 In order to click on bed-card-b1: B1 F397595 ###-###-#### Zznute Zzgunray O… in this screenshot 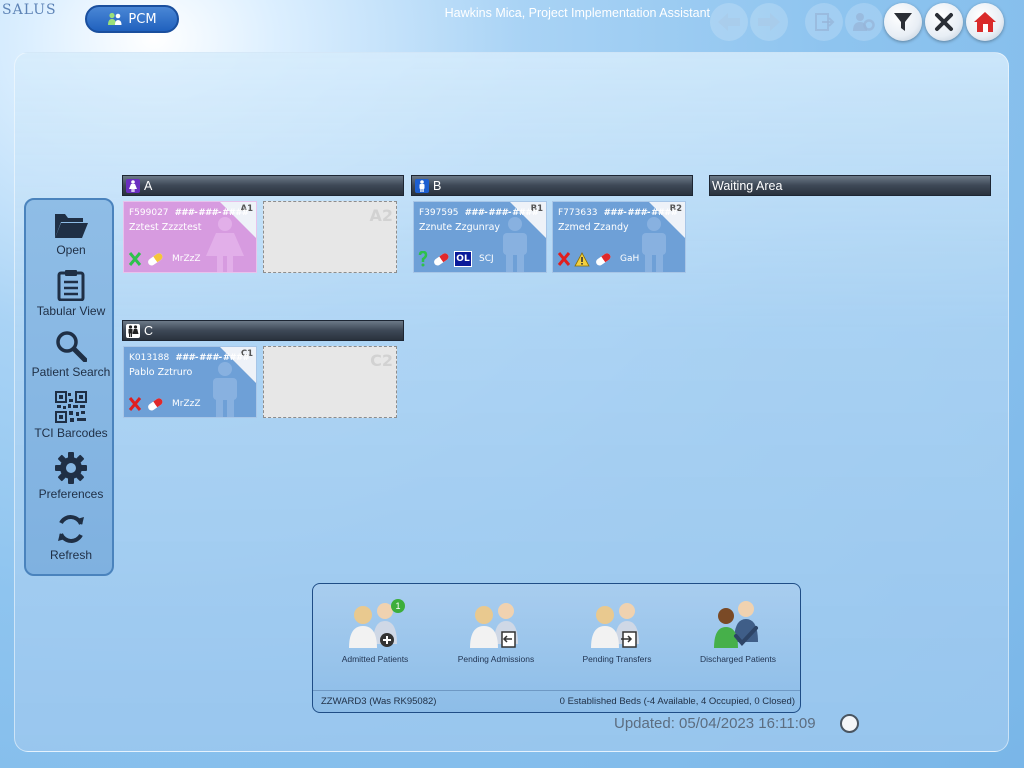, I will do `click(480, 237)`.